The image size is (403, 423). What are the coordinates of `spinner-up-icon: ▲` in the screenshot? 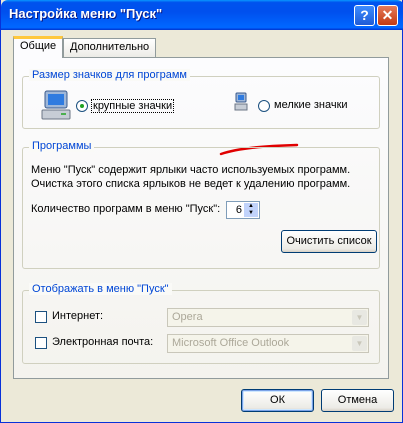 It's located at (251, 206).